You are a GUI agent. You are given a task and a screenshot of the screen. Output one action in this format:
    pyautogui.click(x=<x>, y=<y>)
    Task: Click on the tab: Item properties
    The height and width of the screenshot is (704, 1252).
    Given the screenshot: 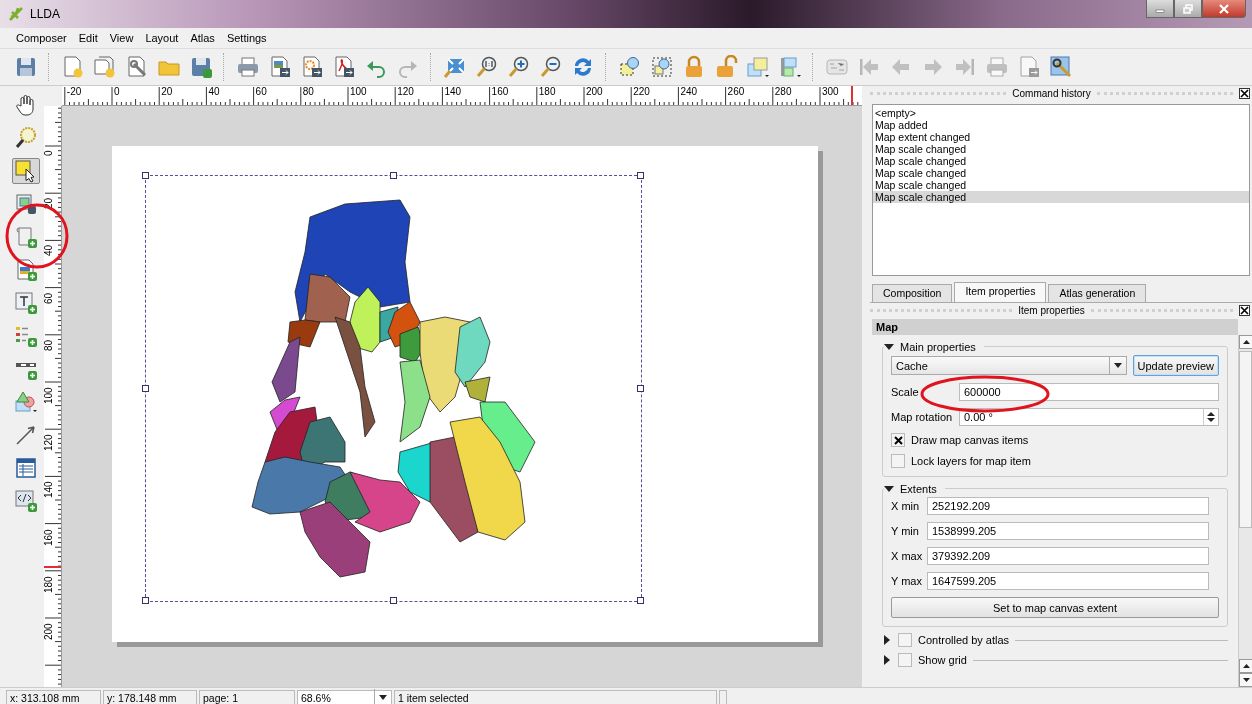 What is the action you would take?
    pyautogui.click(x=1000, y=292)
    